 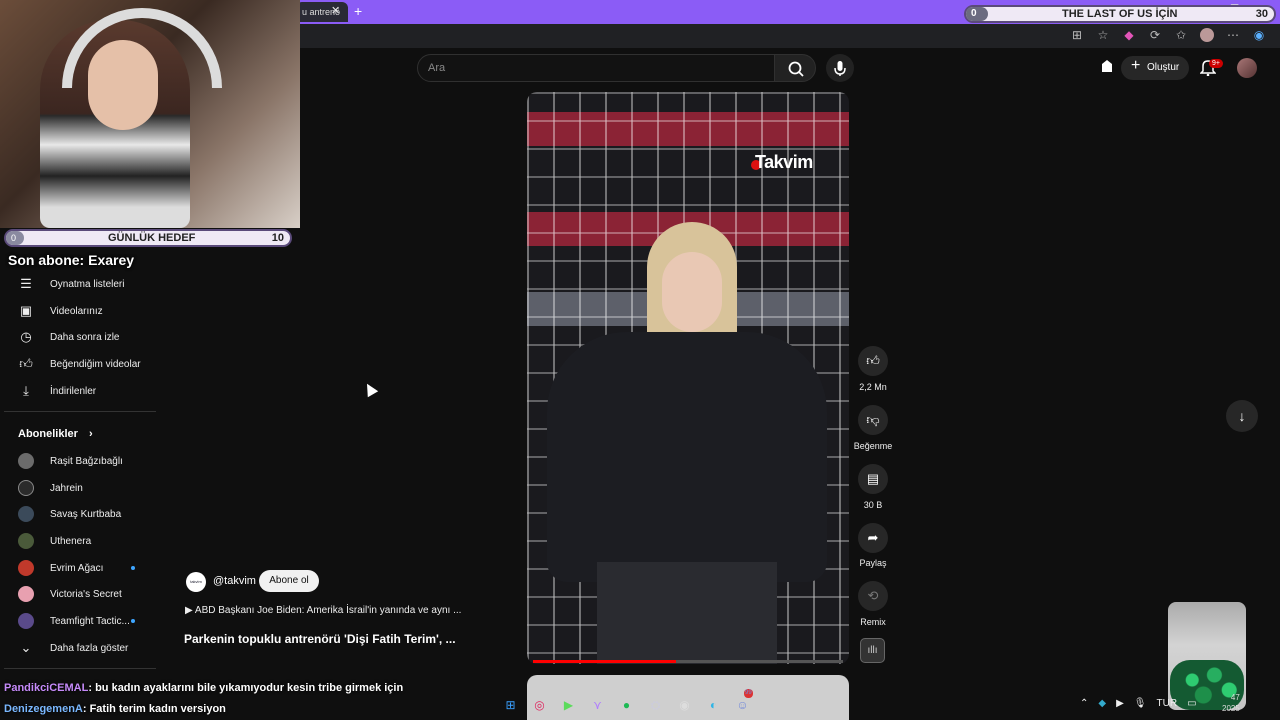 What do you see at coordinates (90, 434) in the screenshot?
I see `chevron-right-icon: ›` at bounding box center [90, 434].